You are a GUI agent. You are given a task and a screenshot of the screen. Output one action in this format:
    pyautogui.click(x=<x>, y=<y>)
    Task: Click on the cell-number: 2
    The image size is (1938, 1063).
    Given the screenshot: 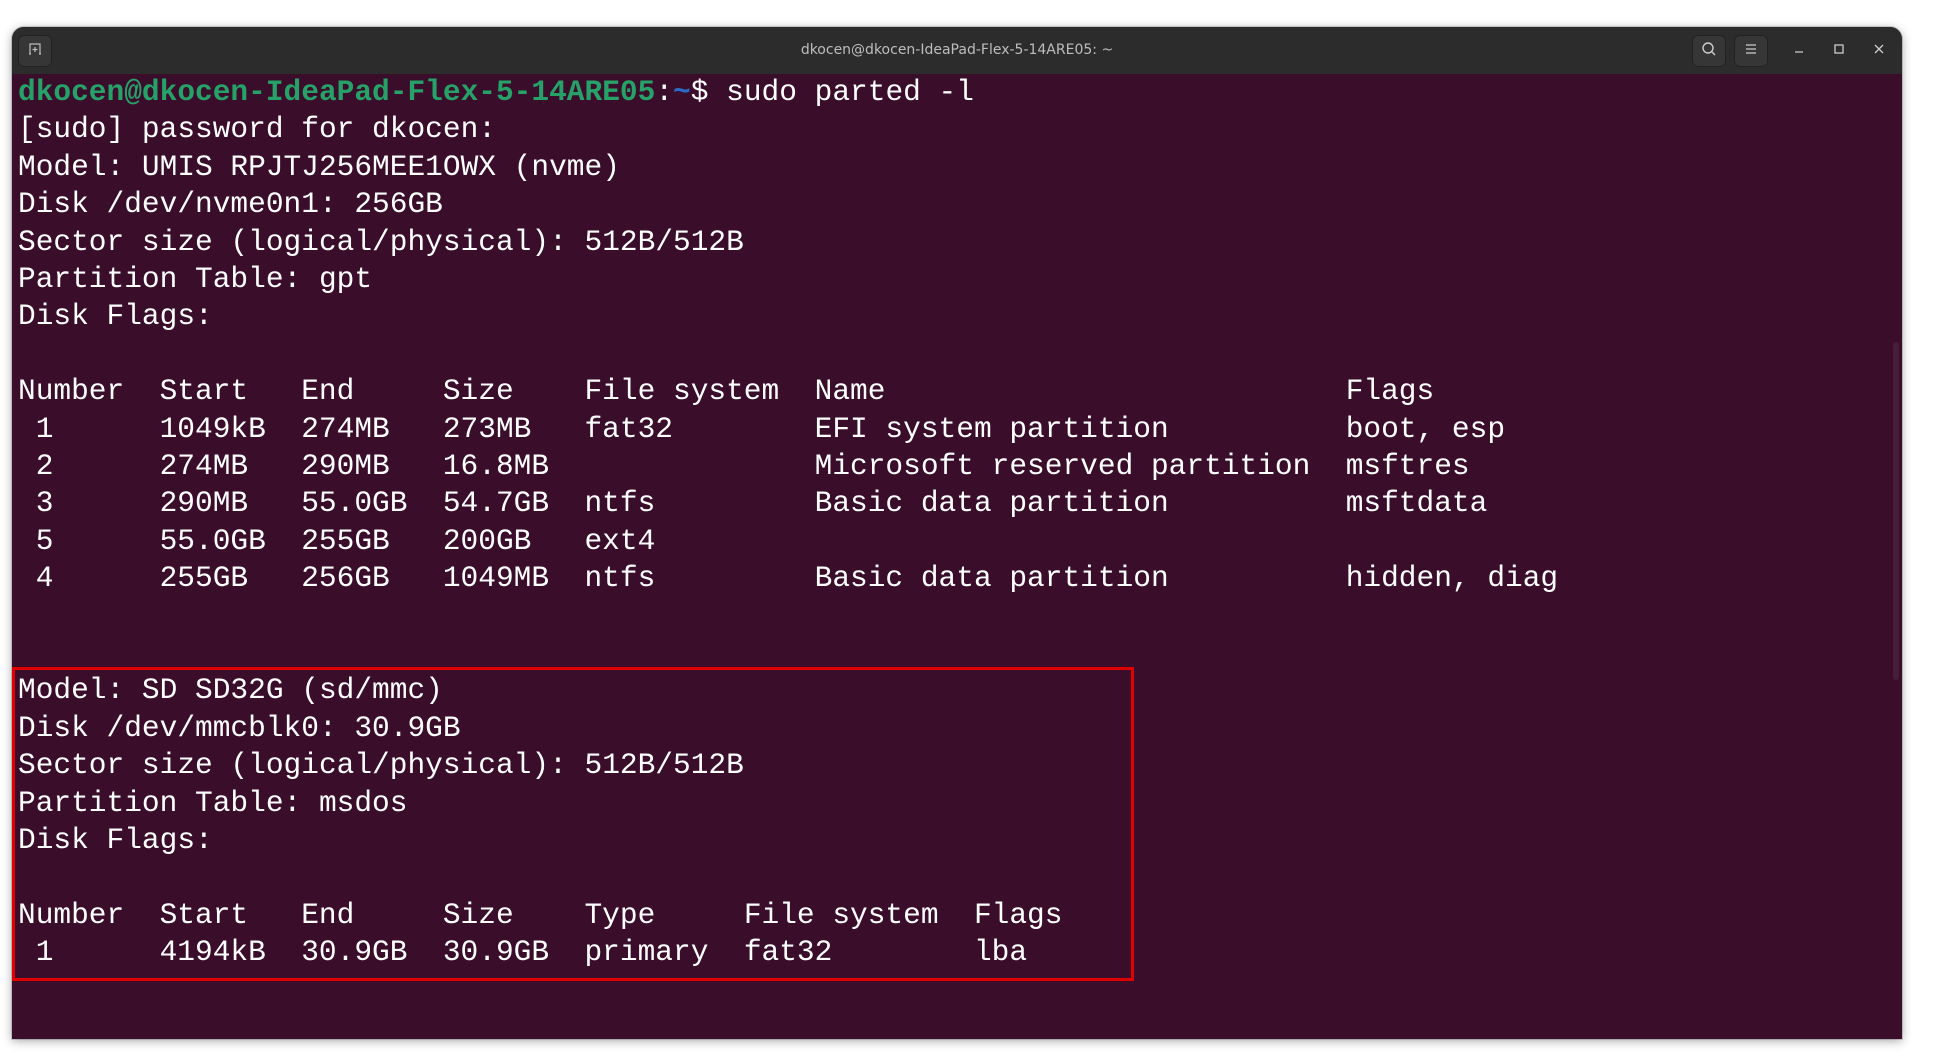 What is the action you would take?
    pyautogui.click(x=44, y=466)
    